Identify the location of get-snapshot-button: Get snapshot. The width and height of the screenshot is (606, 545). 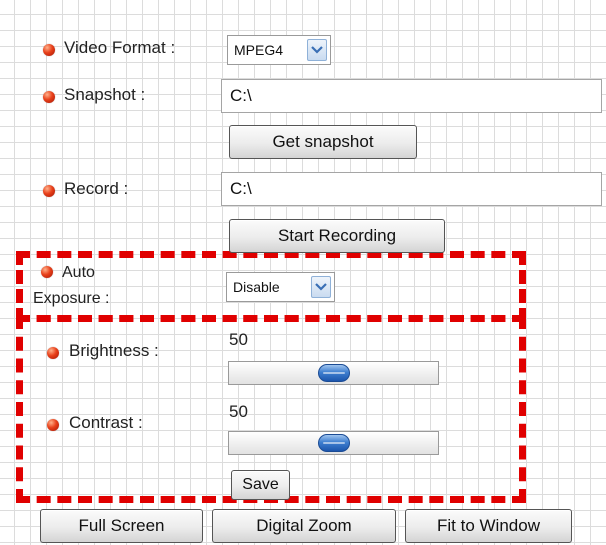
(323, 142).